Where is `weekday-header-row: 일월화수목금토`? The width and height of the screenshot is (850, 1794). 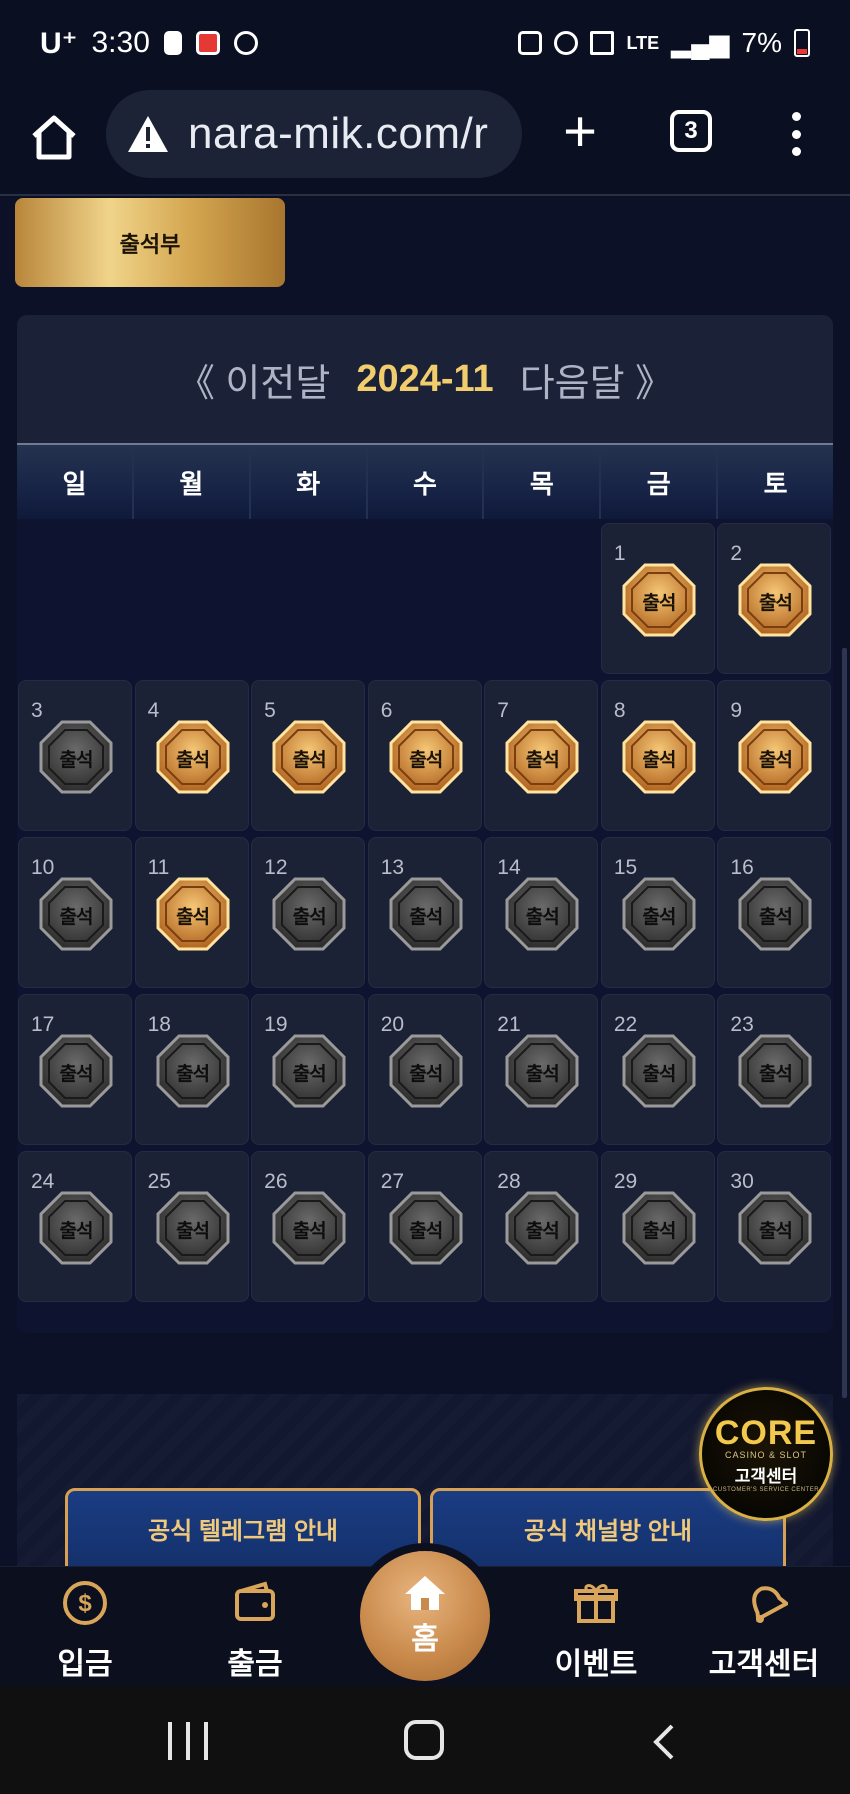
weekday-header-row: 일월화수목금토 is located at coordinates (425, 481).